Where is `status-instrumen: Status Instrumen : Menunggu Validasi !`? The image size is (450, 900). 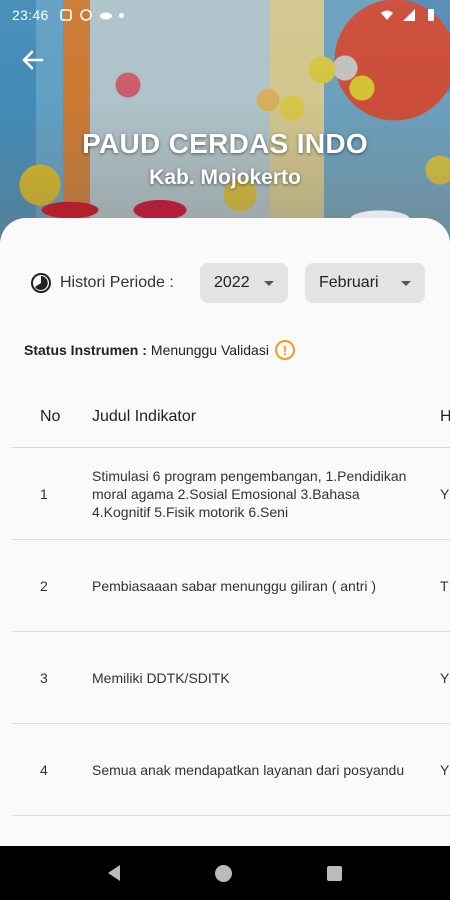 status-instrumen: Status Instrumen : Menunggu Validasi ! is located at coordinates (159, 350).